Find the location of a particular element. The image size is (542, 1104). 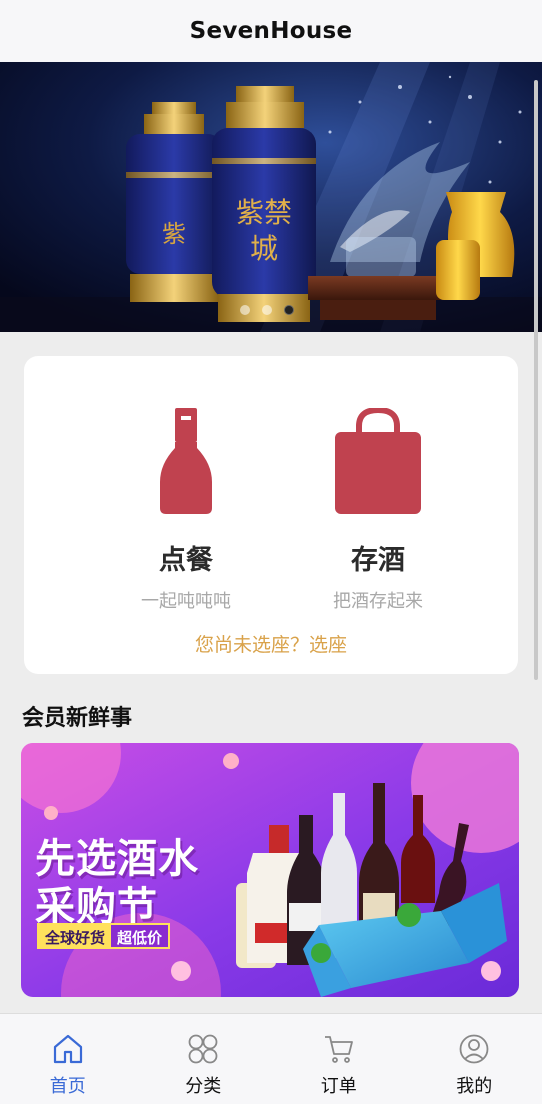

tab-home: 首页 is located at coordinates (68, 1059).